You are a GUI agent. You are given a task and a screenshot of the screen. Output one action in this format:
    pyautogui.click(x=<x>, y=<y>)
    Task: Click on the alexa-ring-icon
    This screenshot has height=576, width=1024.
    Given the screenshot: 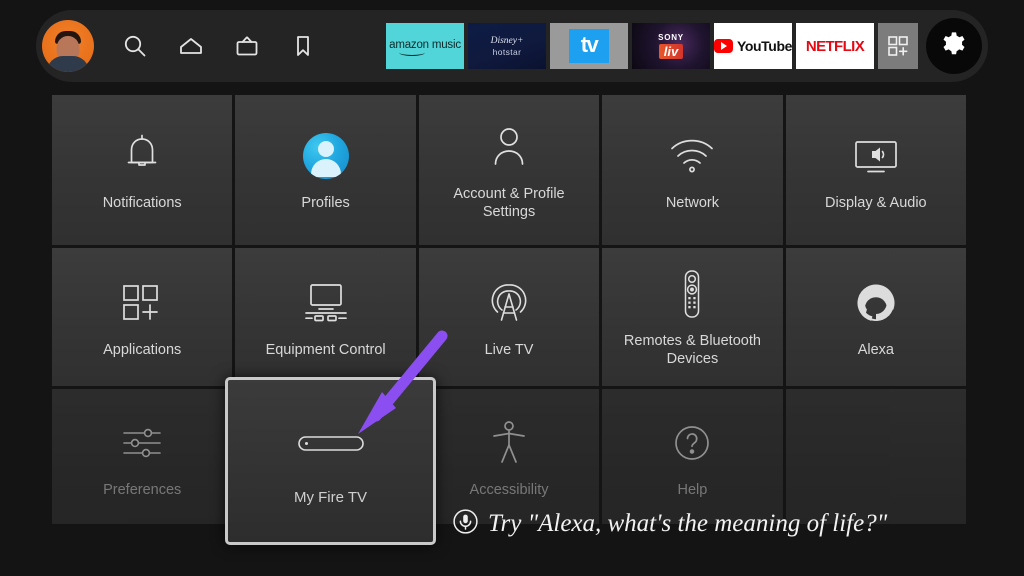 What is the action you would take?
    pyautogui.click(x=876, y=303)
    